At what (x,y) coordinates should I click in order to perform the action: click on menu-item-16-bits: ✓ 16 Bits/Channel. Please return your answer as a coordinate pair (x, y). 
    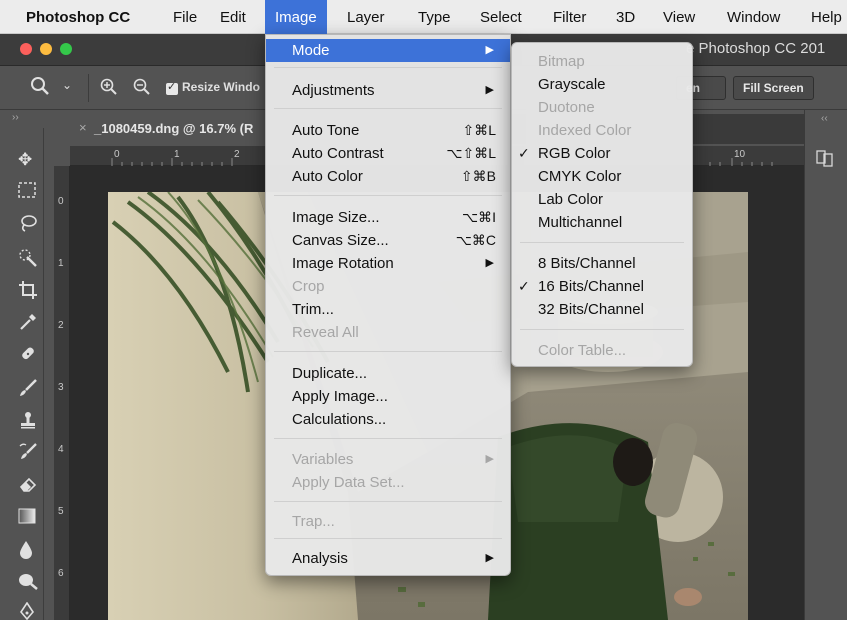
    Looking at the image, I should click on (602, 286).